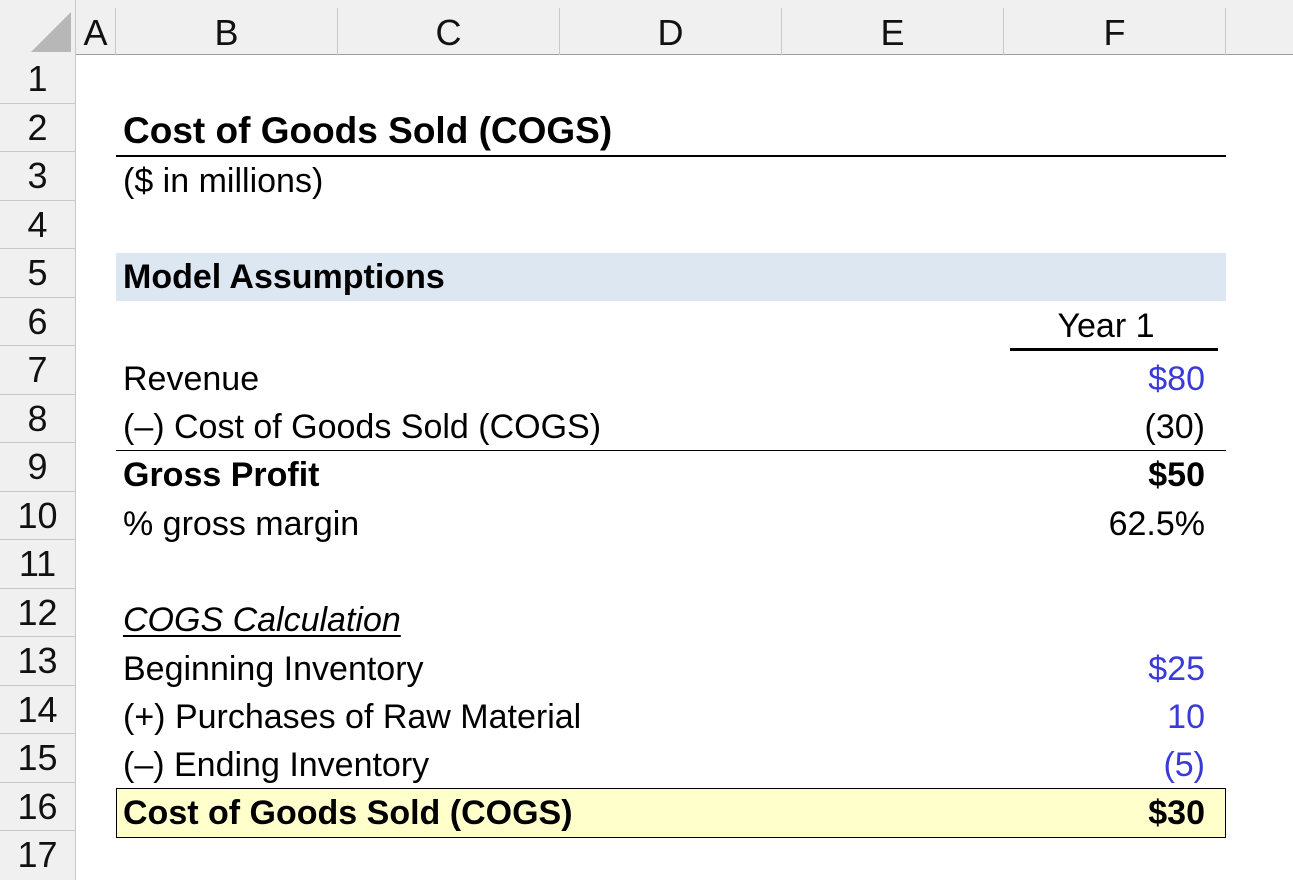  What do you see at coordinates (38, 127) in the screenshot?
I see `row-header-2: 2` at bounding box center [38, 127].